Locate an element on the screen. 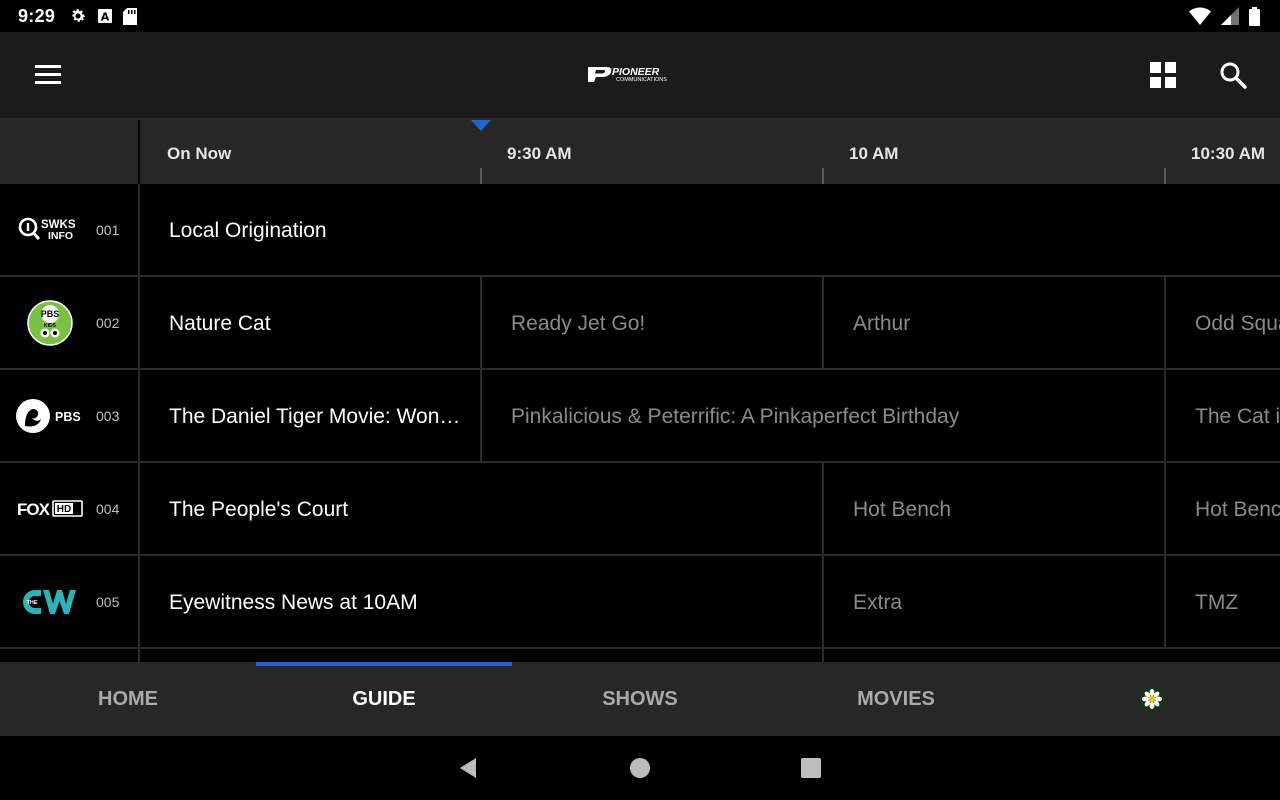 The height and width of the screenshot is (800, 1280). search-icon is located at coordinates (1233, 75).